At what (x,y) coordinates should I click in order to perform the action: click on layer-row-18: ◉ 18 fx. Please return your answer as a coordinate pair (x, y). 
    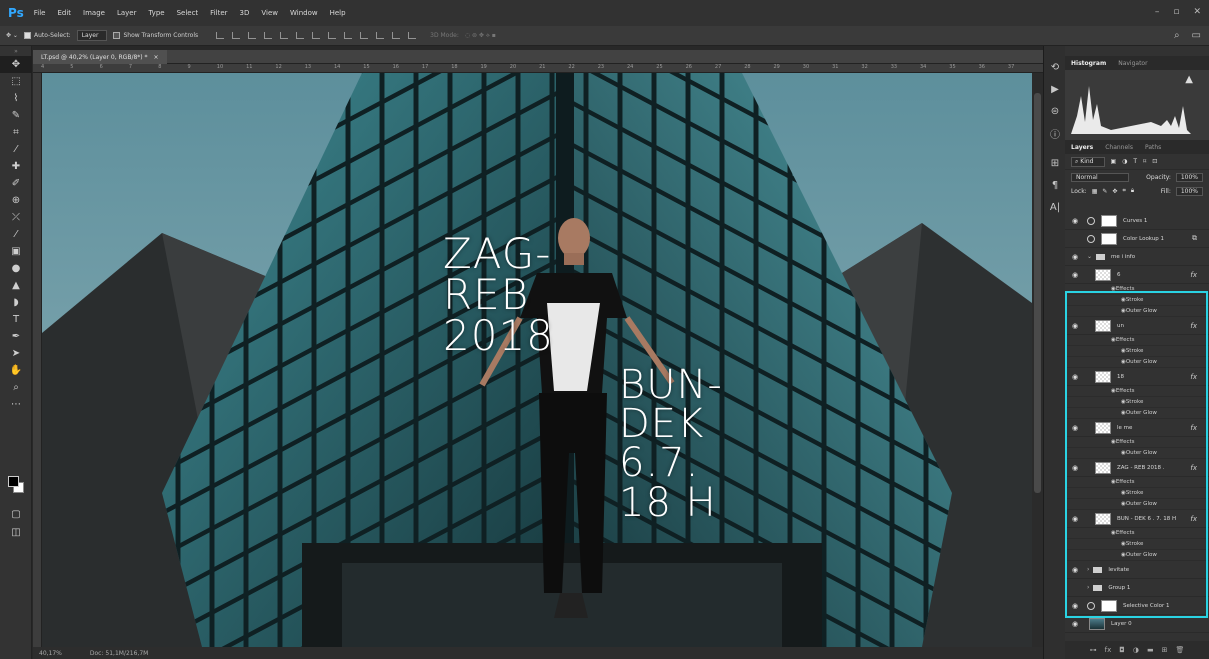
    Looking at the image, I should click on (1137, 377).